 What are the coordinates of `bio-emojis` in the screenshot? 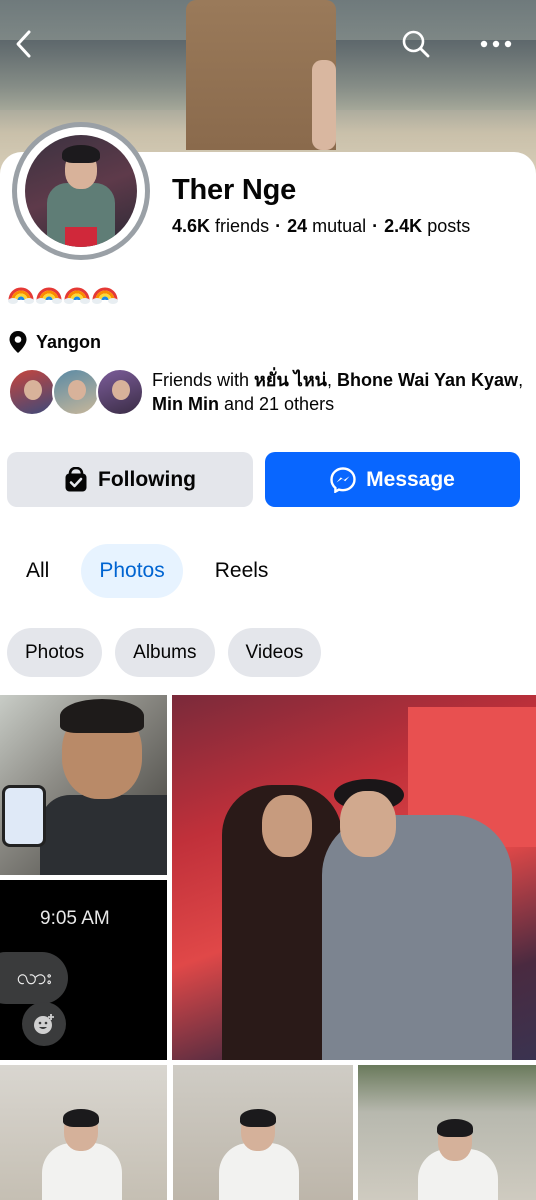 It's located at (63, 293).